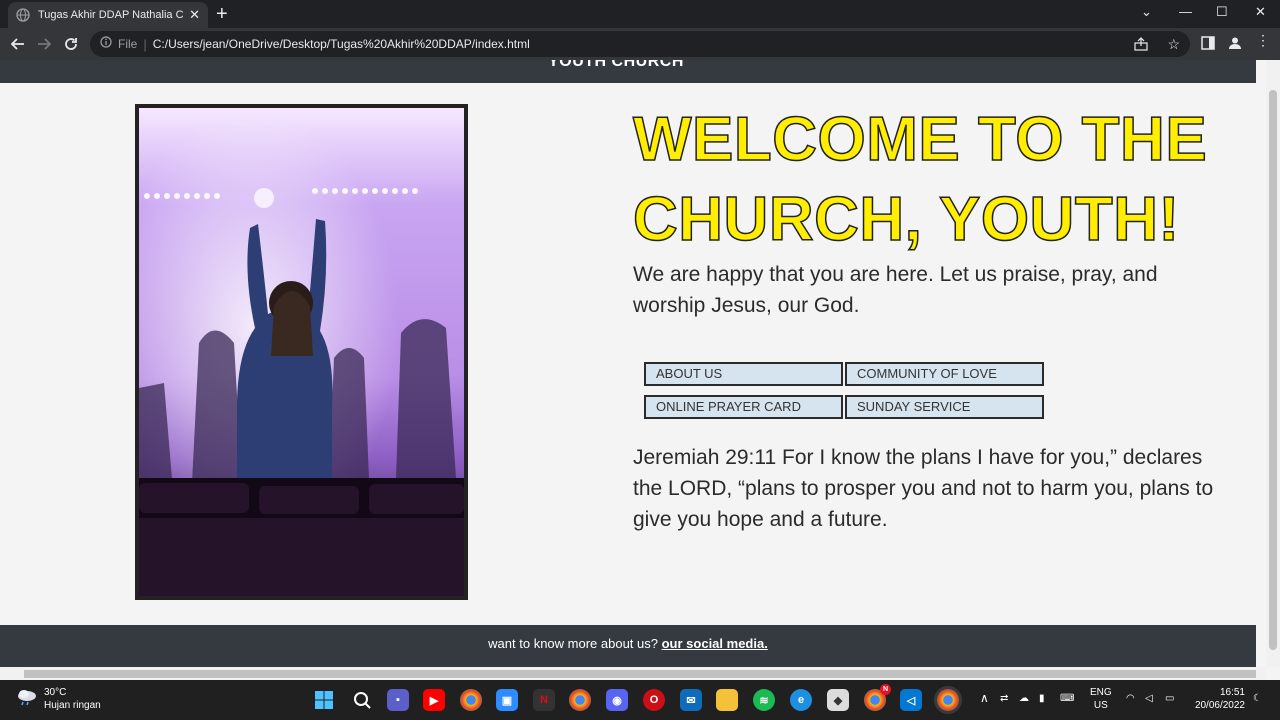 The image size is (1280, 720). Describe the element at coordinates (920, 179) in the screenshot. I see `welcome-heading: WELCOME TO THE CHURCH, YOUTH!` at that location.